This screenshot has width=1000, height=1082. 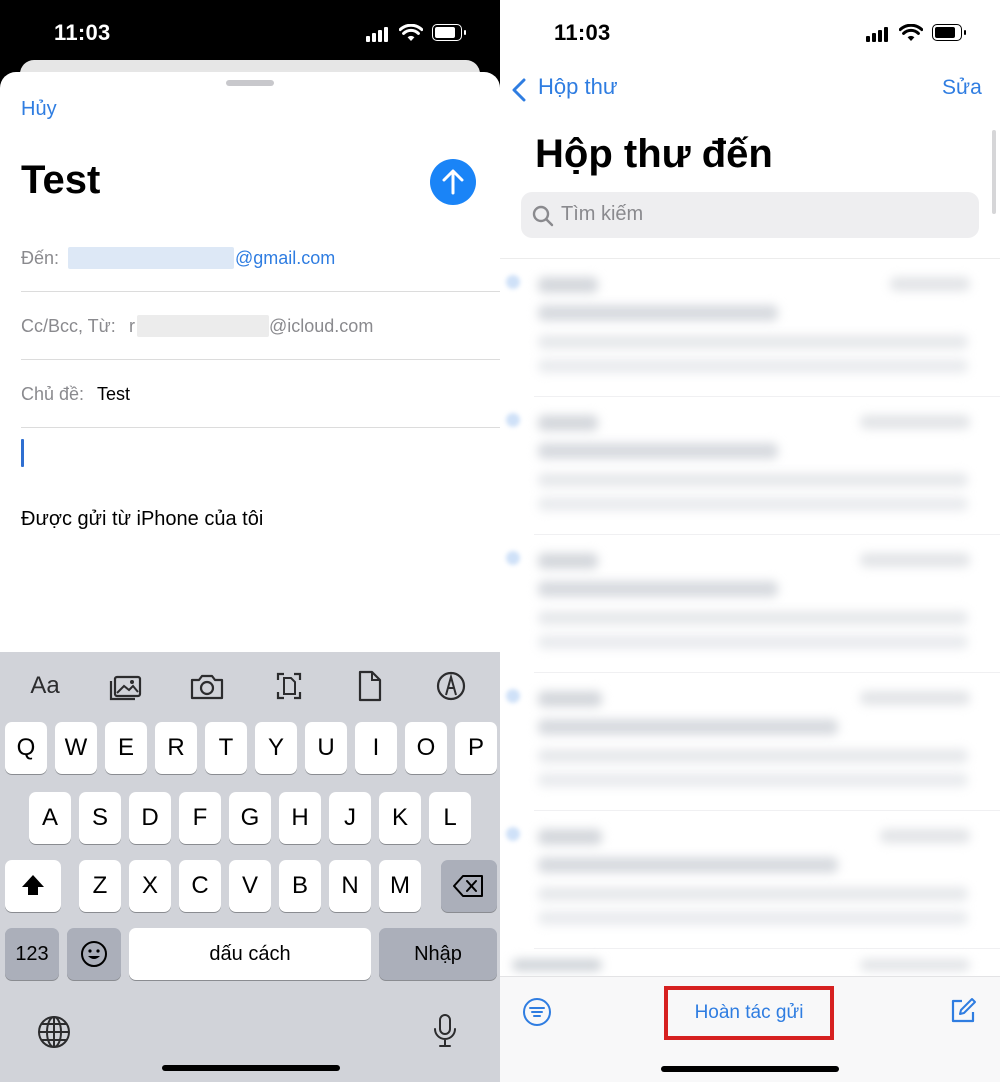 What do you see at coordinates (451, 686) in the screenshot?
I see `markup-icon` at bounding box center [451, 686].